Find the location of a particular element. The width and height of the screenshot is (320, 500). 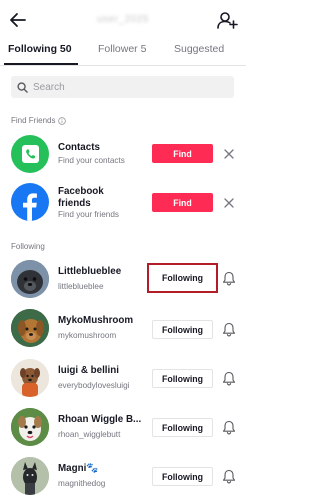

profile-title-text: user_2025 is located at coordinates (123, 19).